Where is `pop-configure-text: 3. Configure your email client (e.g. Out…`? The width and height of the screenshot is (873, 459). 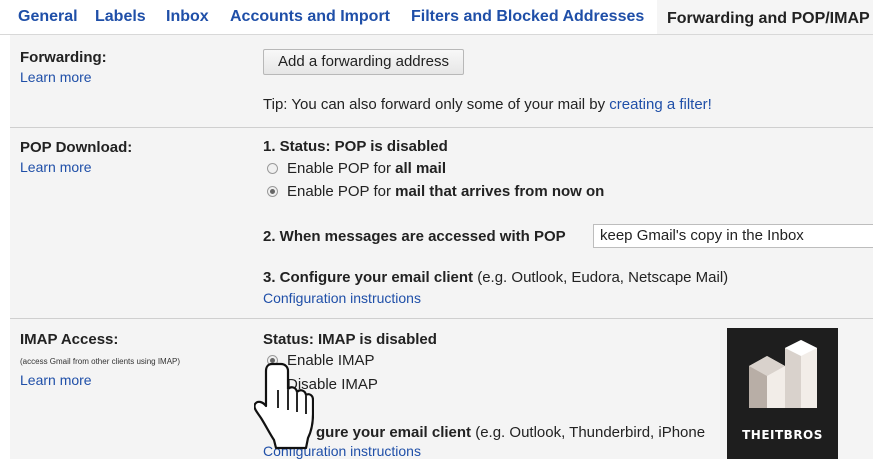
pop-configure-text: 3. Configure your email client (e.g. Out… is located at coordinates (495, 277).